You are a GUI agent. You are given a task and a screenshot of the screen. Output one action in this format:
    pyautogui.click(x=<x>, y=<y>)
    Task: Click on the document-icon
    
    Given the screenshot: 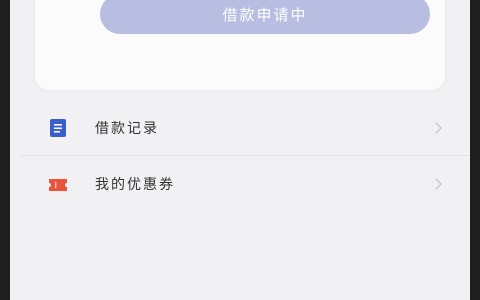 What is the action you would take?
    pyautogui.click(x=58, y=127)
    